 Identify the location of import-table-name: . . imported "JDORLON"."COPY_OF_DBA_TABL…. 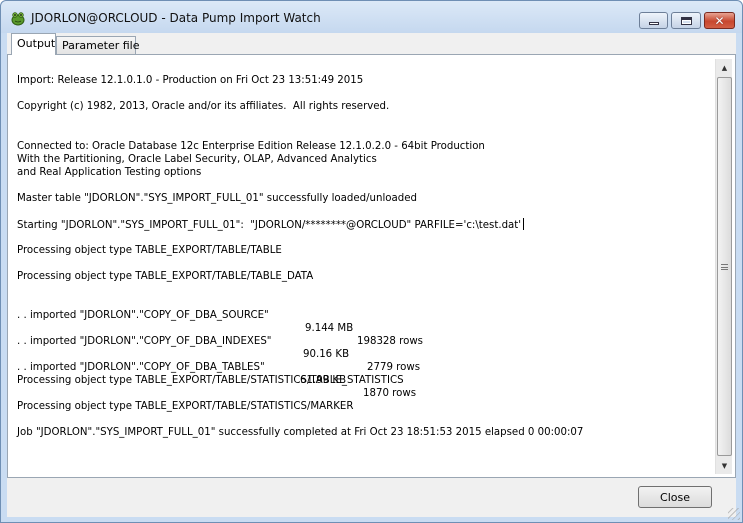
(141, 367).